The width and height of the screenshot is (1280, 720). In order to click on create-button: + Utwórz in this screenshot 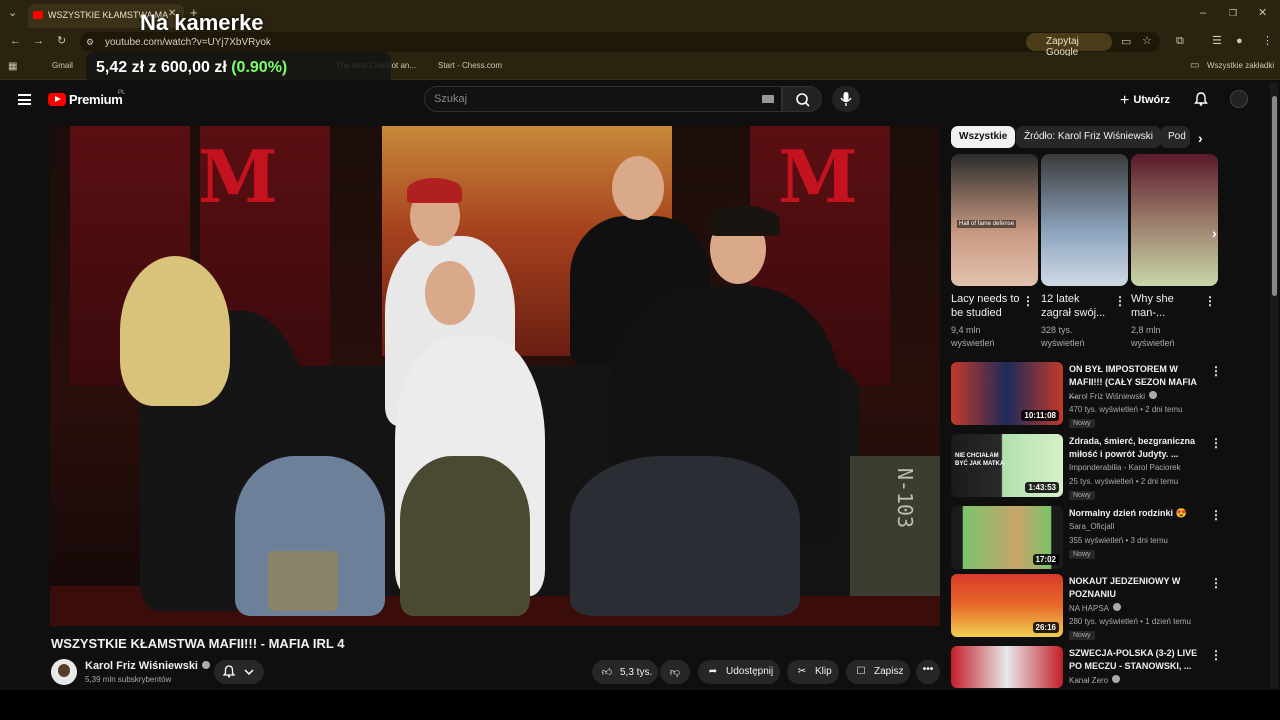, I will do `click(1145, 101)`.